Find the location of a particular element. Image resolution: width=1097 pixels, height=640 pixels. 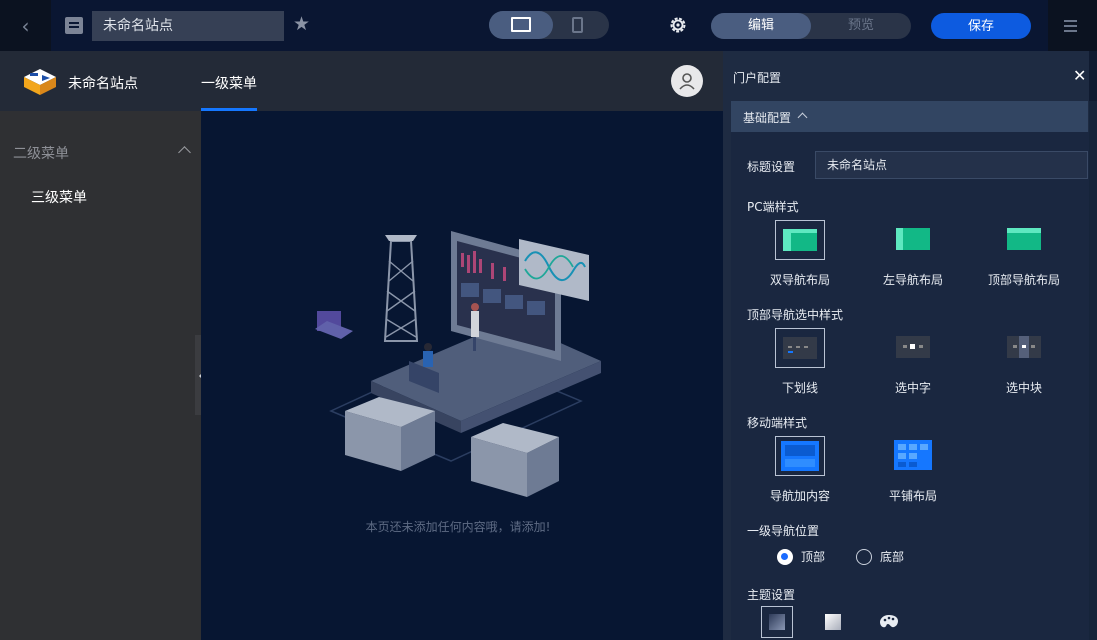

top-nav-sel-label: 顶部导航选中样式 is located at coordinates (795, 315).